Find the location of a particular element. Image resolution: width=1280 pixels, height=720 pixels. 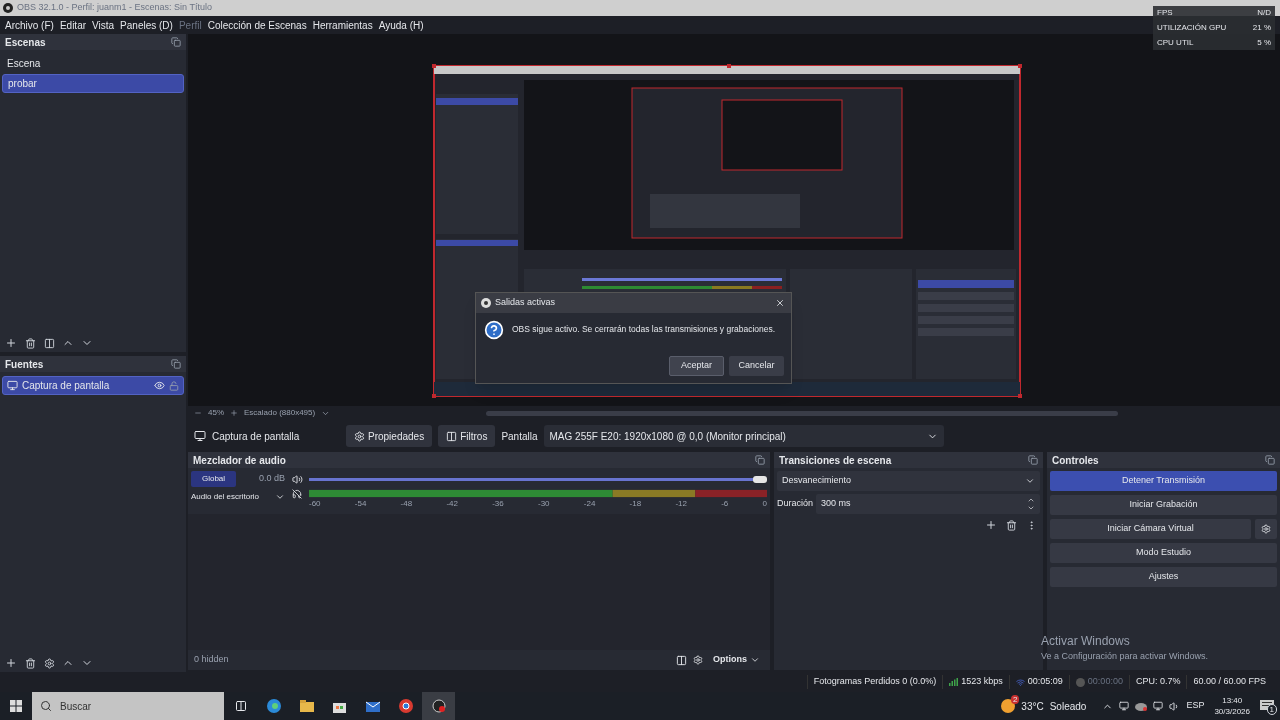

meter-tick: -24 is located at coordinates (589, 504).